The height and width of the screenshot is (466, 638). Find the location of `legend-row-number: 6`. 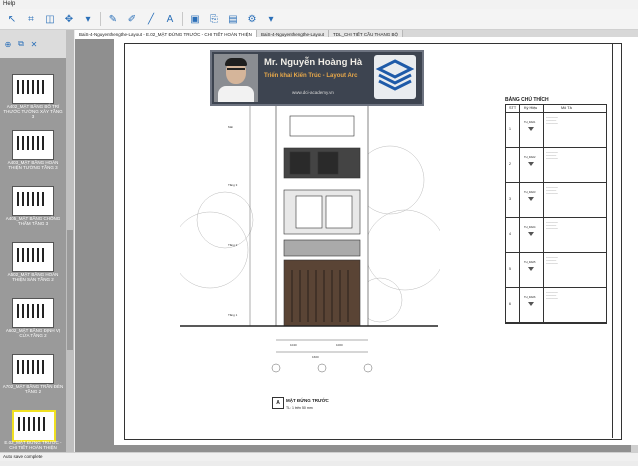

legend-row-number: 6 is located at coordinates (510, 304).